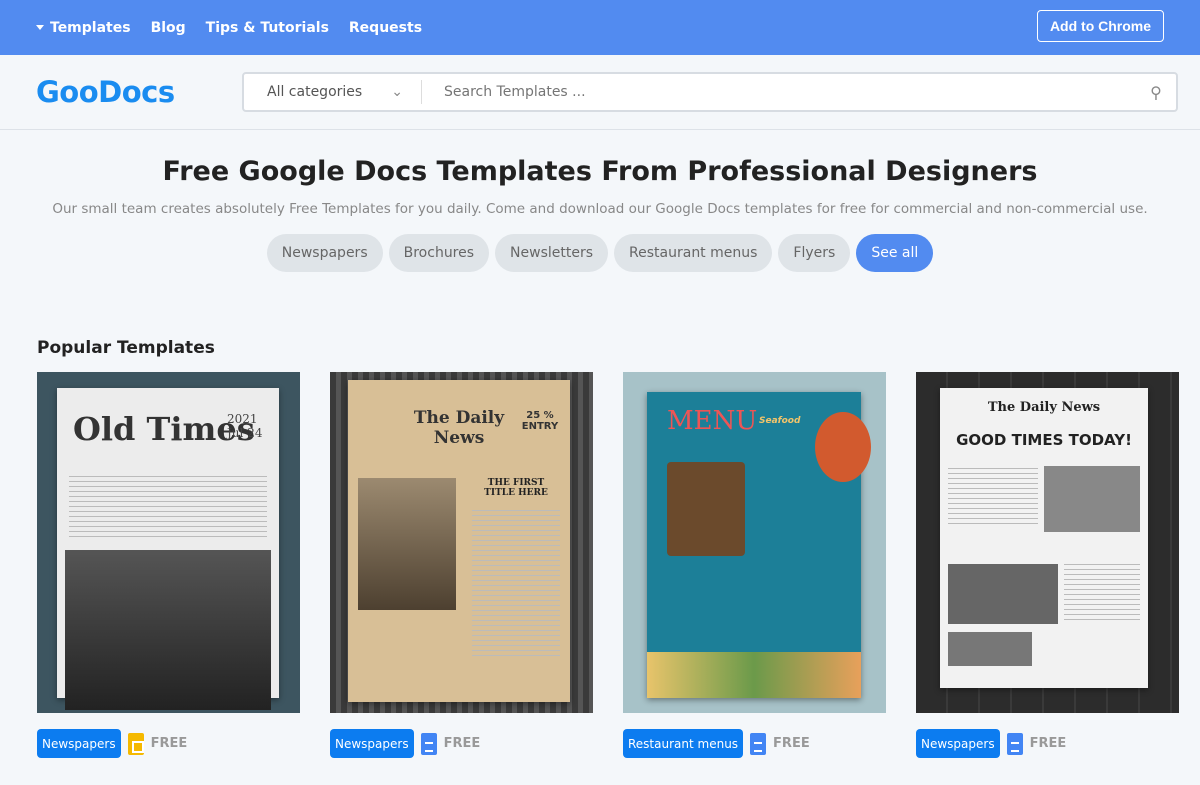  What do you see at coordinates (397, 92) in the screenshot?
I see `chevron-down-icon: ⌄` at bounding box center [397, 92].